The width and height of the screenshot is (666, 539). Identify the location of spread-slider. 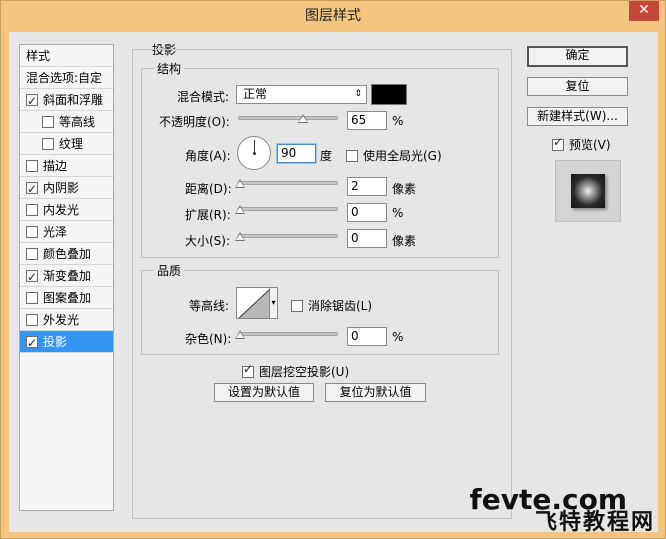
(288, 209).